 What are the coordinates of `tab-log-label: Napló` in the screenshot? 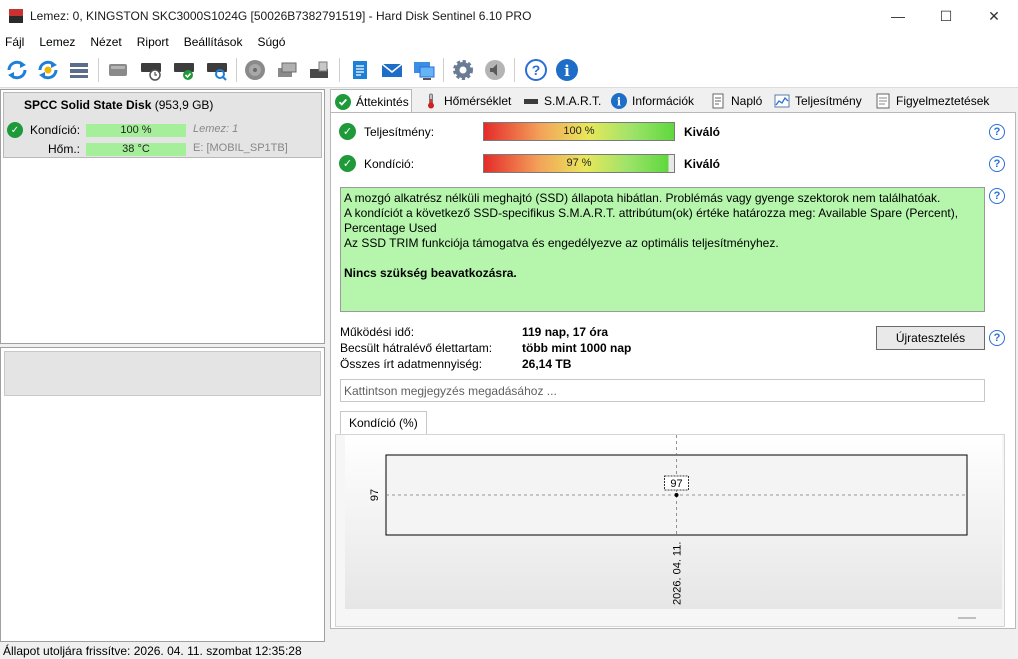 It's located at (747, 100).